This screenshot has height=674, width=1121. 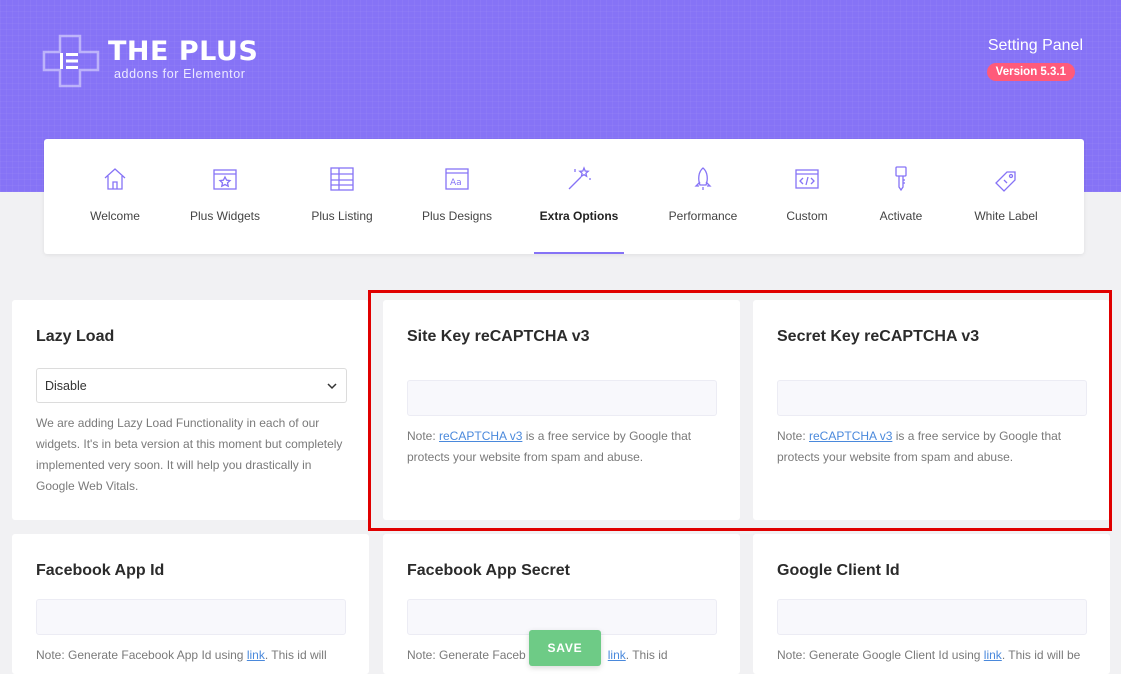 I want to click on magic-wand-icon, so click(x=579, y=178).